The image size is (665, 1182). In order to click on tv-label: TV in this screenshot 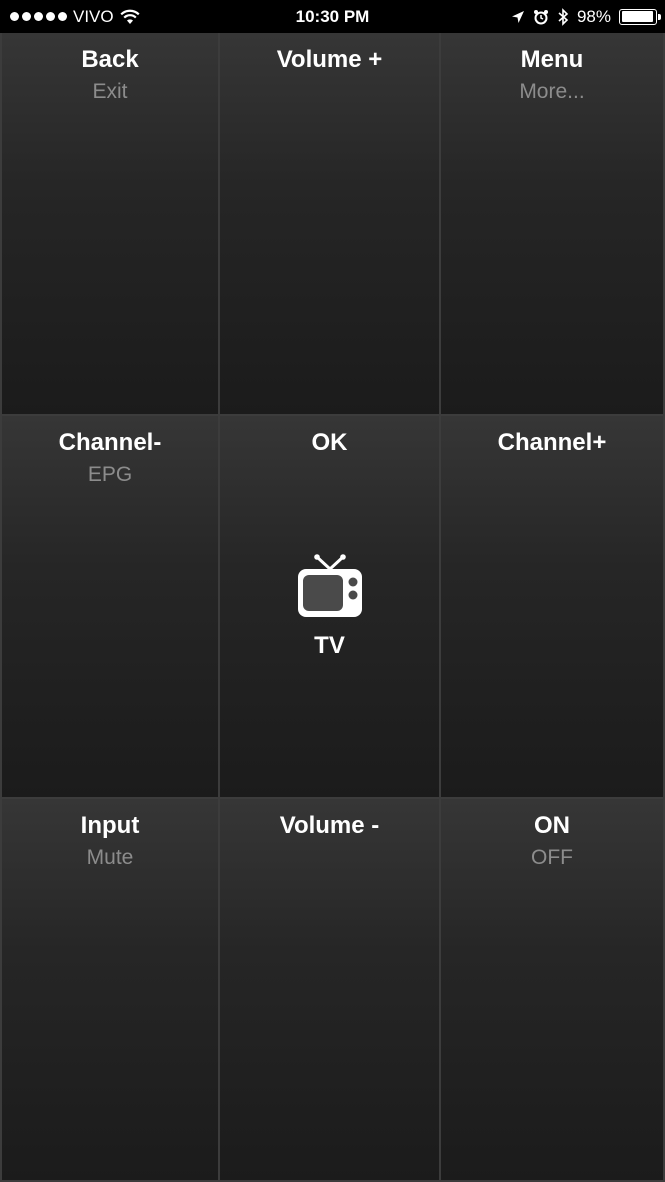, I will do `click(329, 645)`.